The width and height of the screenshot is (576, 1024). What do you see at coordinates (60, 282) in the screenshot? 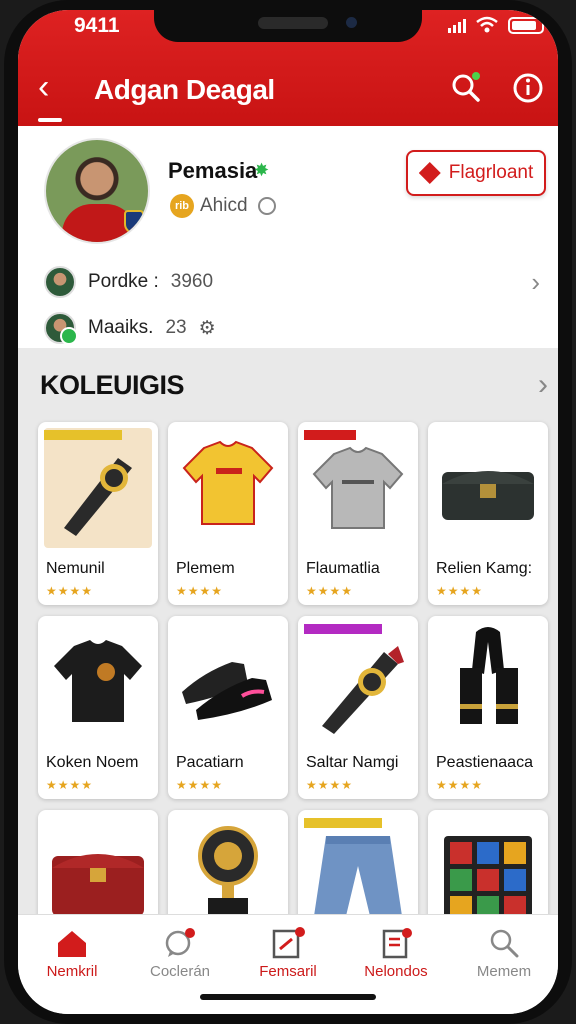
I see `stat-avatar-icon` at bounding box center [60, 282].